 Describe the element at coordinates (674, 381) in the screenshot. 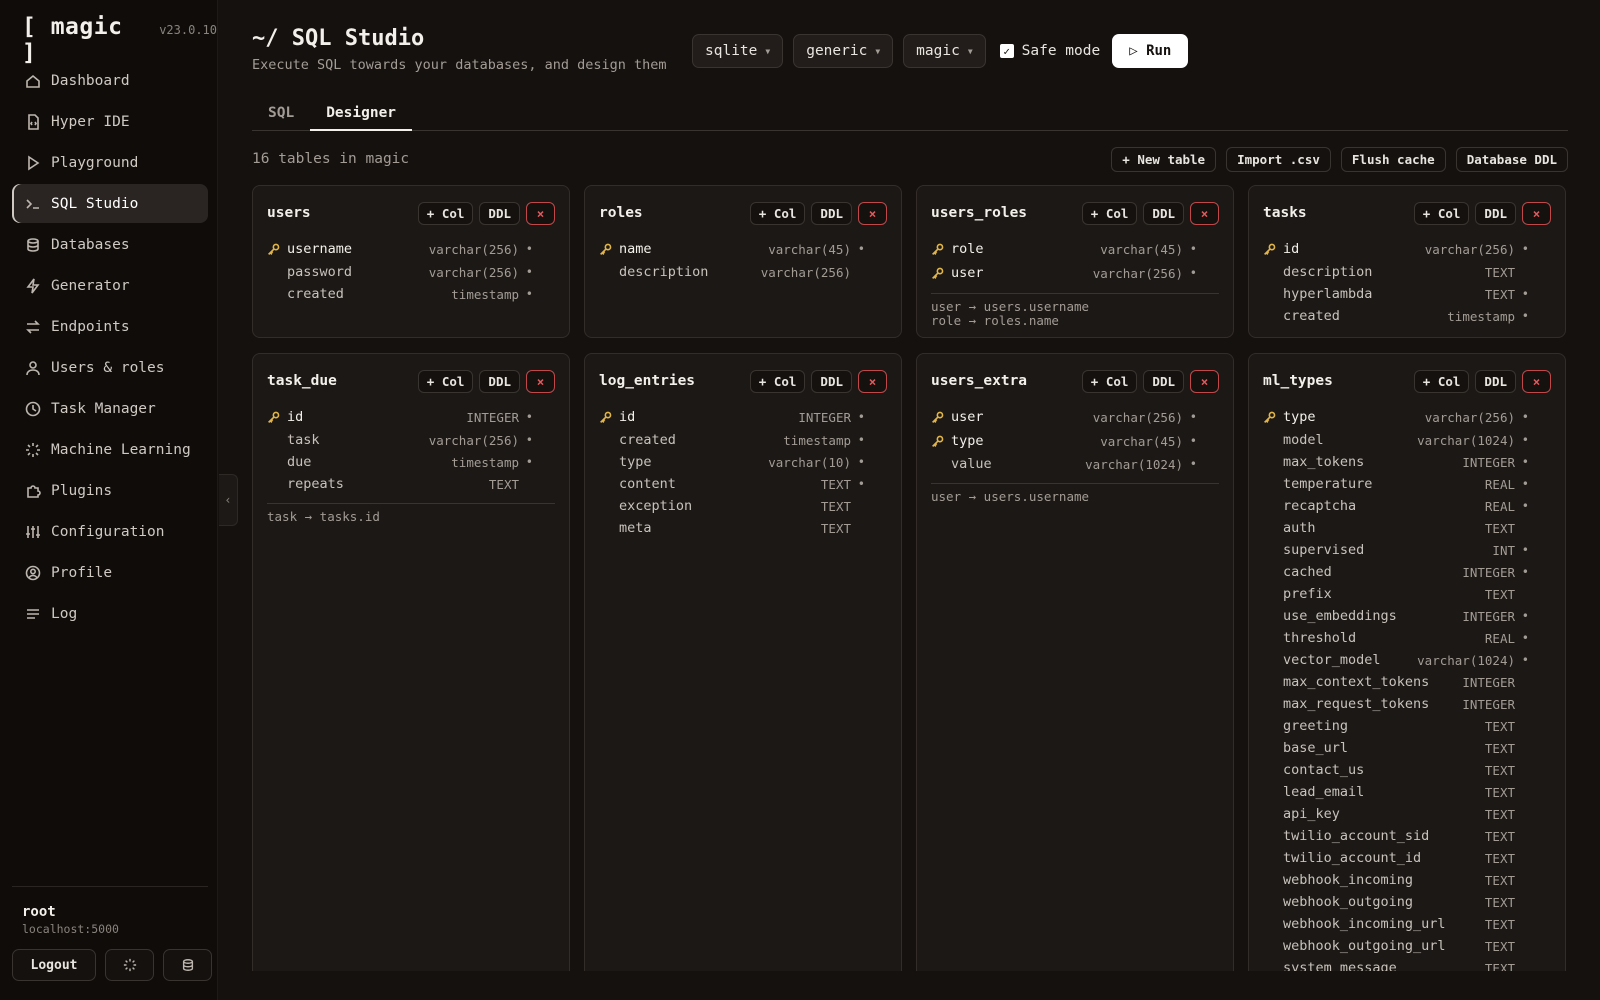

I see `table-name: log_entries` at that location.